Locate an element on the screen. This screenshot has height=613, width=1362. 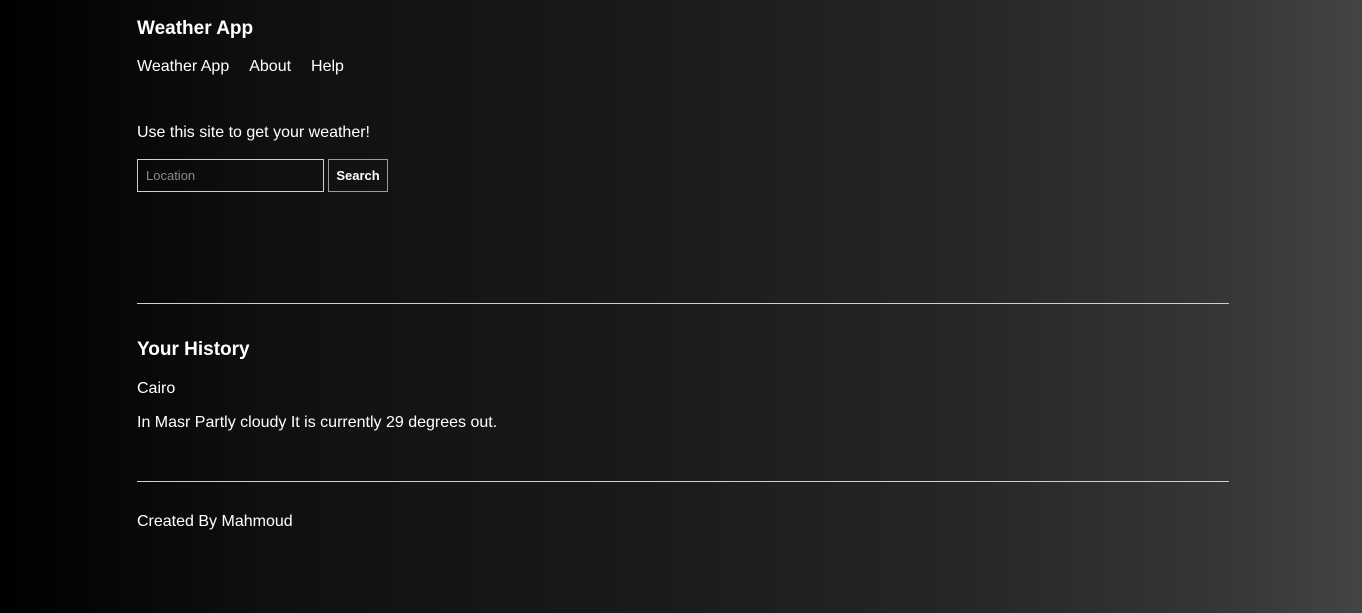
nav-link-about: About is located at coordinates (270, 67).